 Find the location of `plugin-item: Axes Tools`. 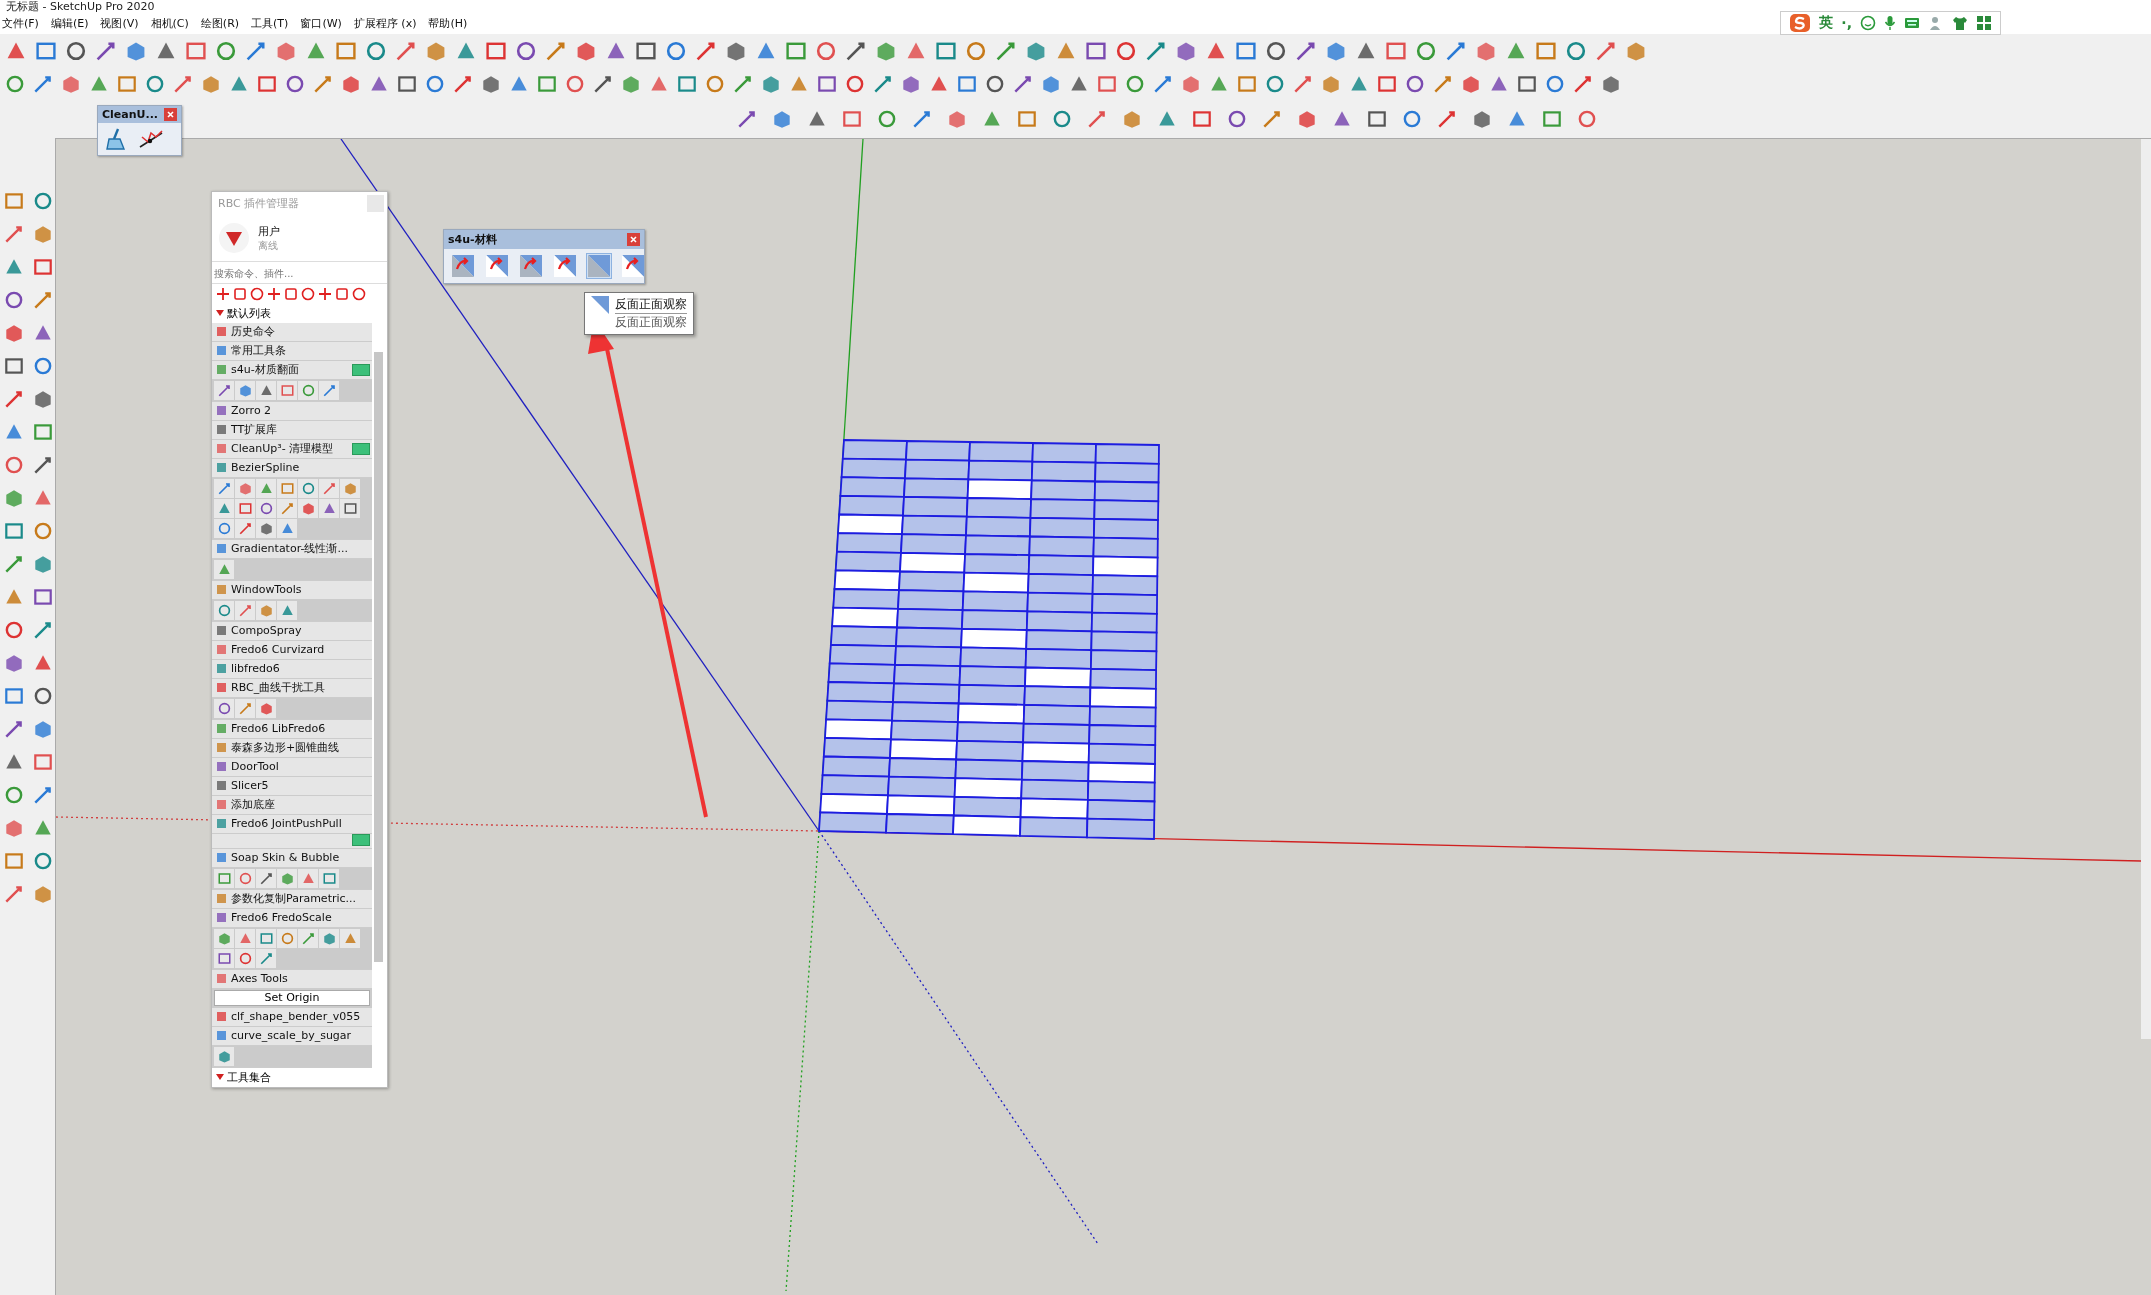

plugin-item: Axes Tools is located at coordinates (292, 978).